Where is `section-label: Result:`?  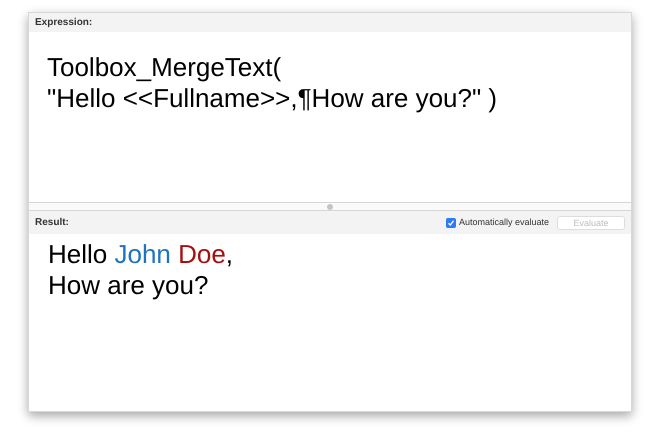 section-label: Result: is located at coordinates (52, 223).